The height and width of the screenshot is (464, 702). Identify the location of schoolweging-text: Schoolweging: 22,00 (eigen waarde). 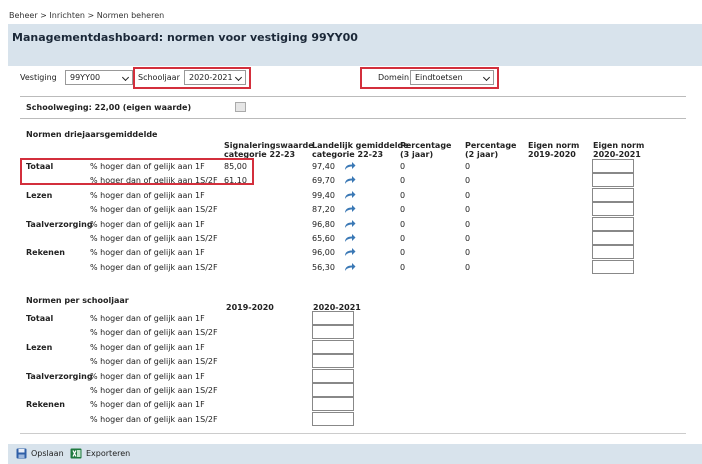
(109, 107).